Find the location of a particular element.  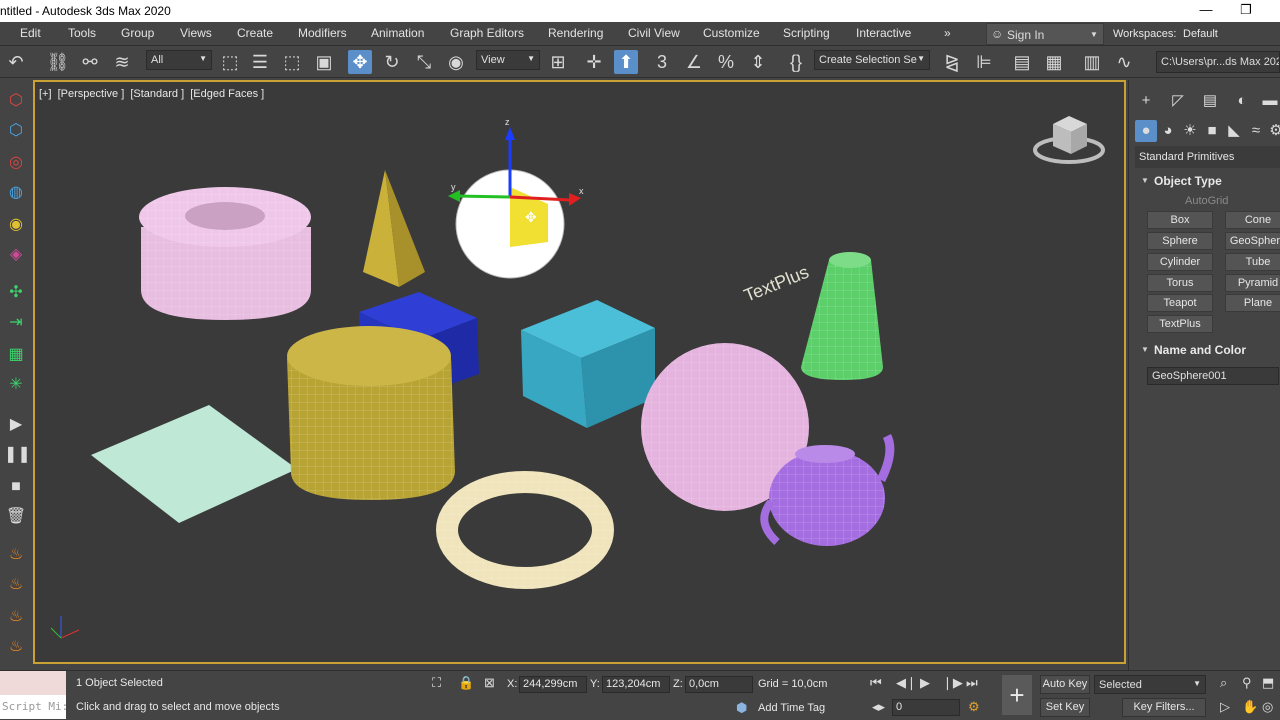

absolute-mode-icon: ⊠ is located at coordinates (489, 683).